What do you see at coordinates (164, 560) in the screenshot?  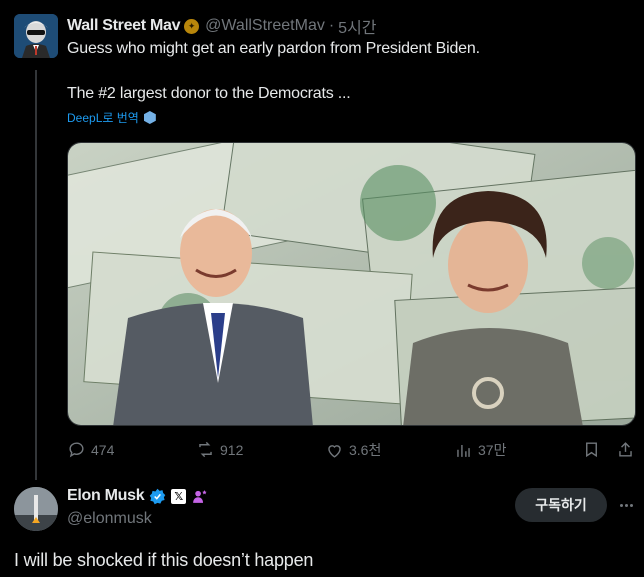 I see `reply-text: I will be shocked if this doesn’t happen` at bounding box center [164, 560].